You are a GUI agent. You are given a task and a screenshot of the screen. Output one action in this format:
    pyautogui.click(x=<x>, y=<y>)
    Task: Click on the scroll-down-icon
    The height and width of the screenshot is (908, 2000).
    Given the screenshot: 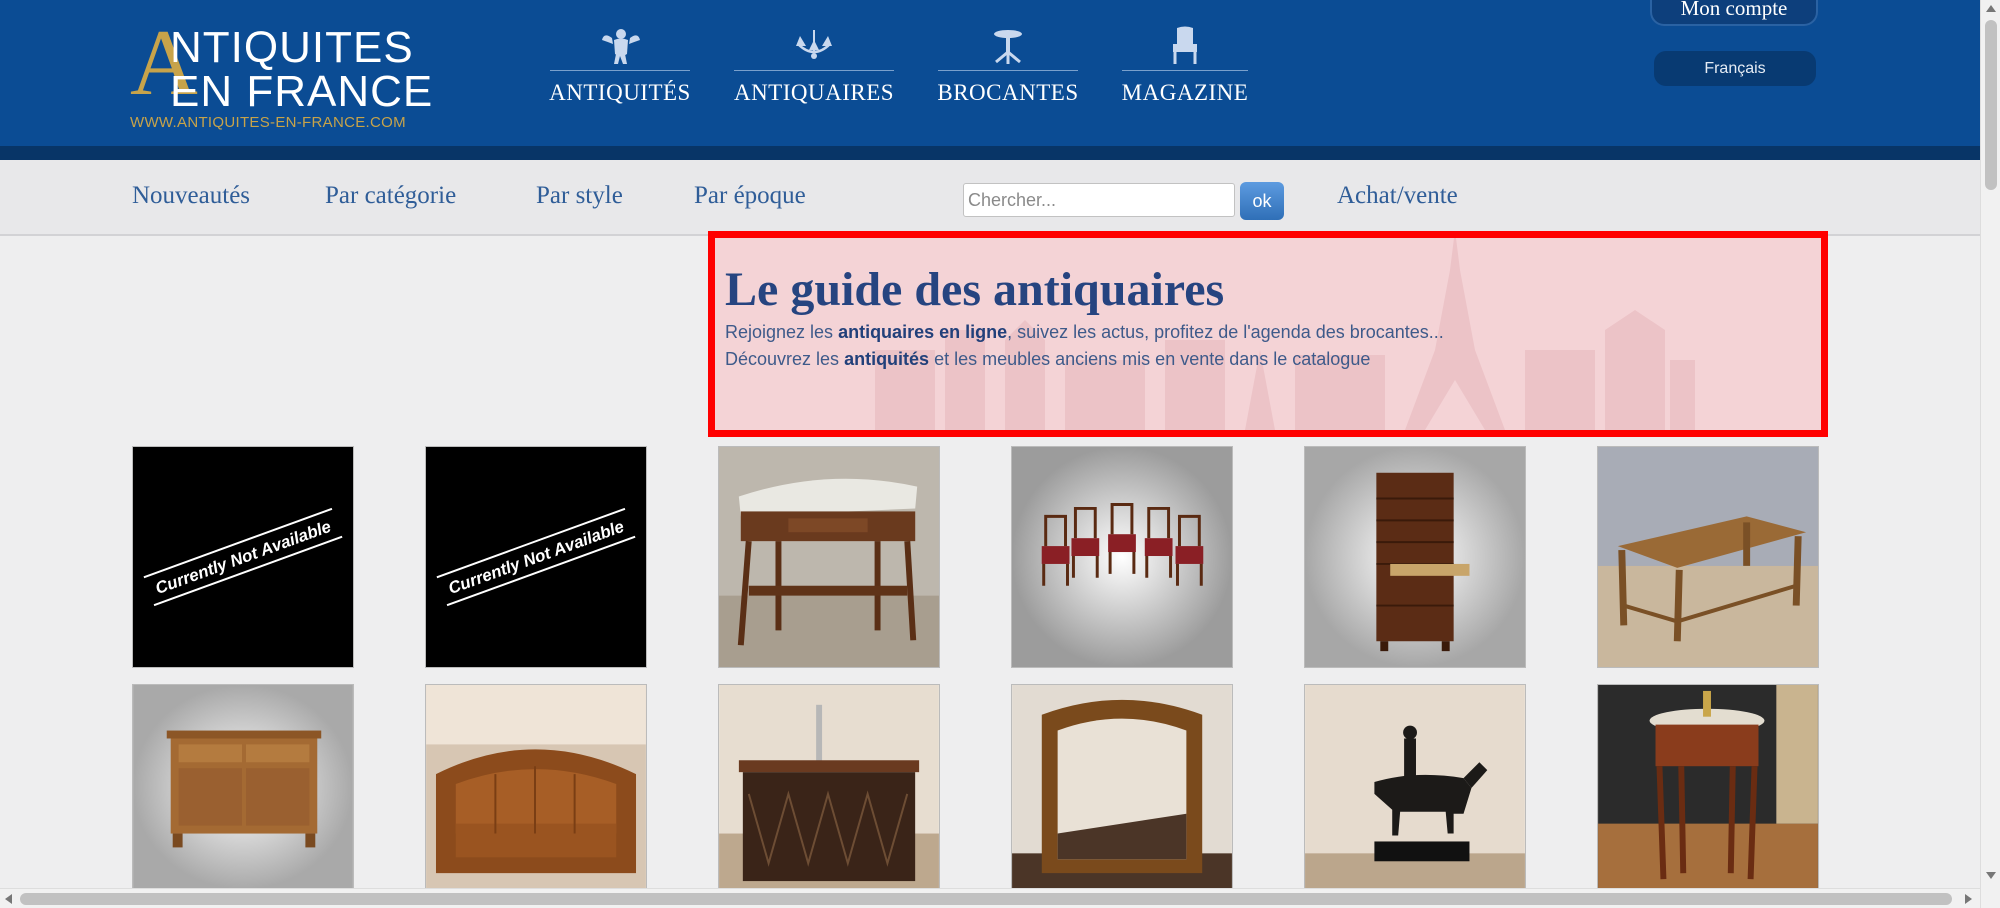 What is the action you would take?
    pyautogui.click(x=1991, y=875)
    